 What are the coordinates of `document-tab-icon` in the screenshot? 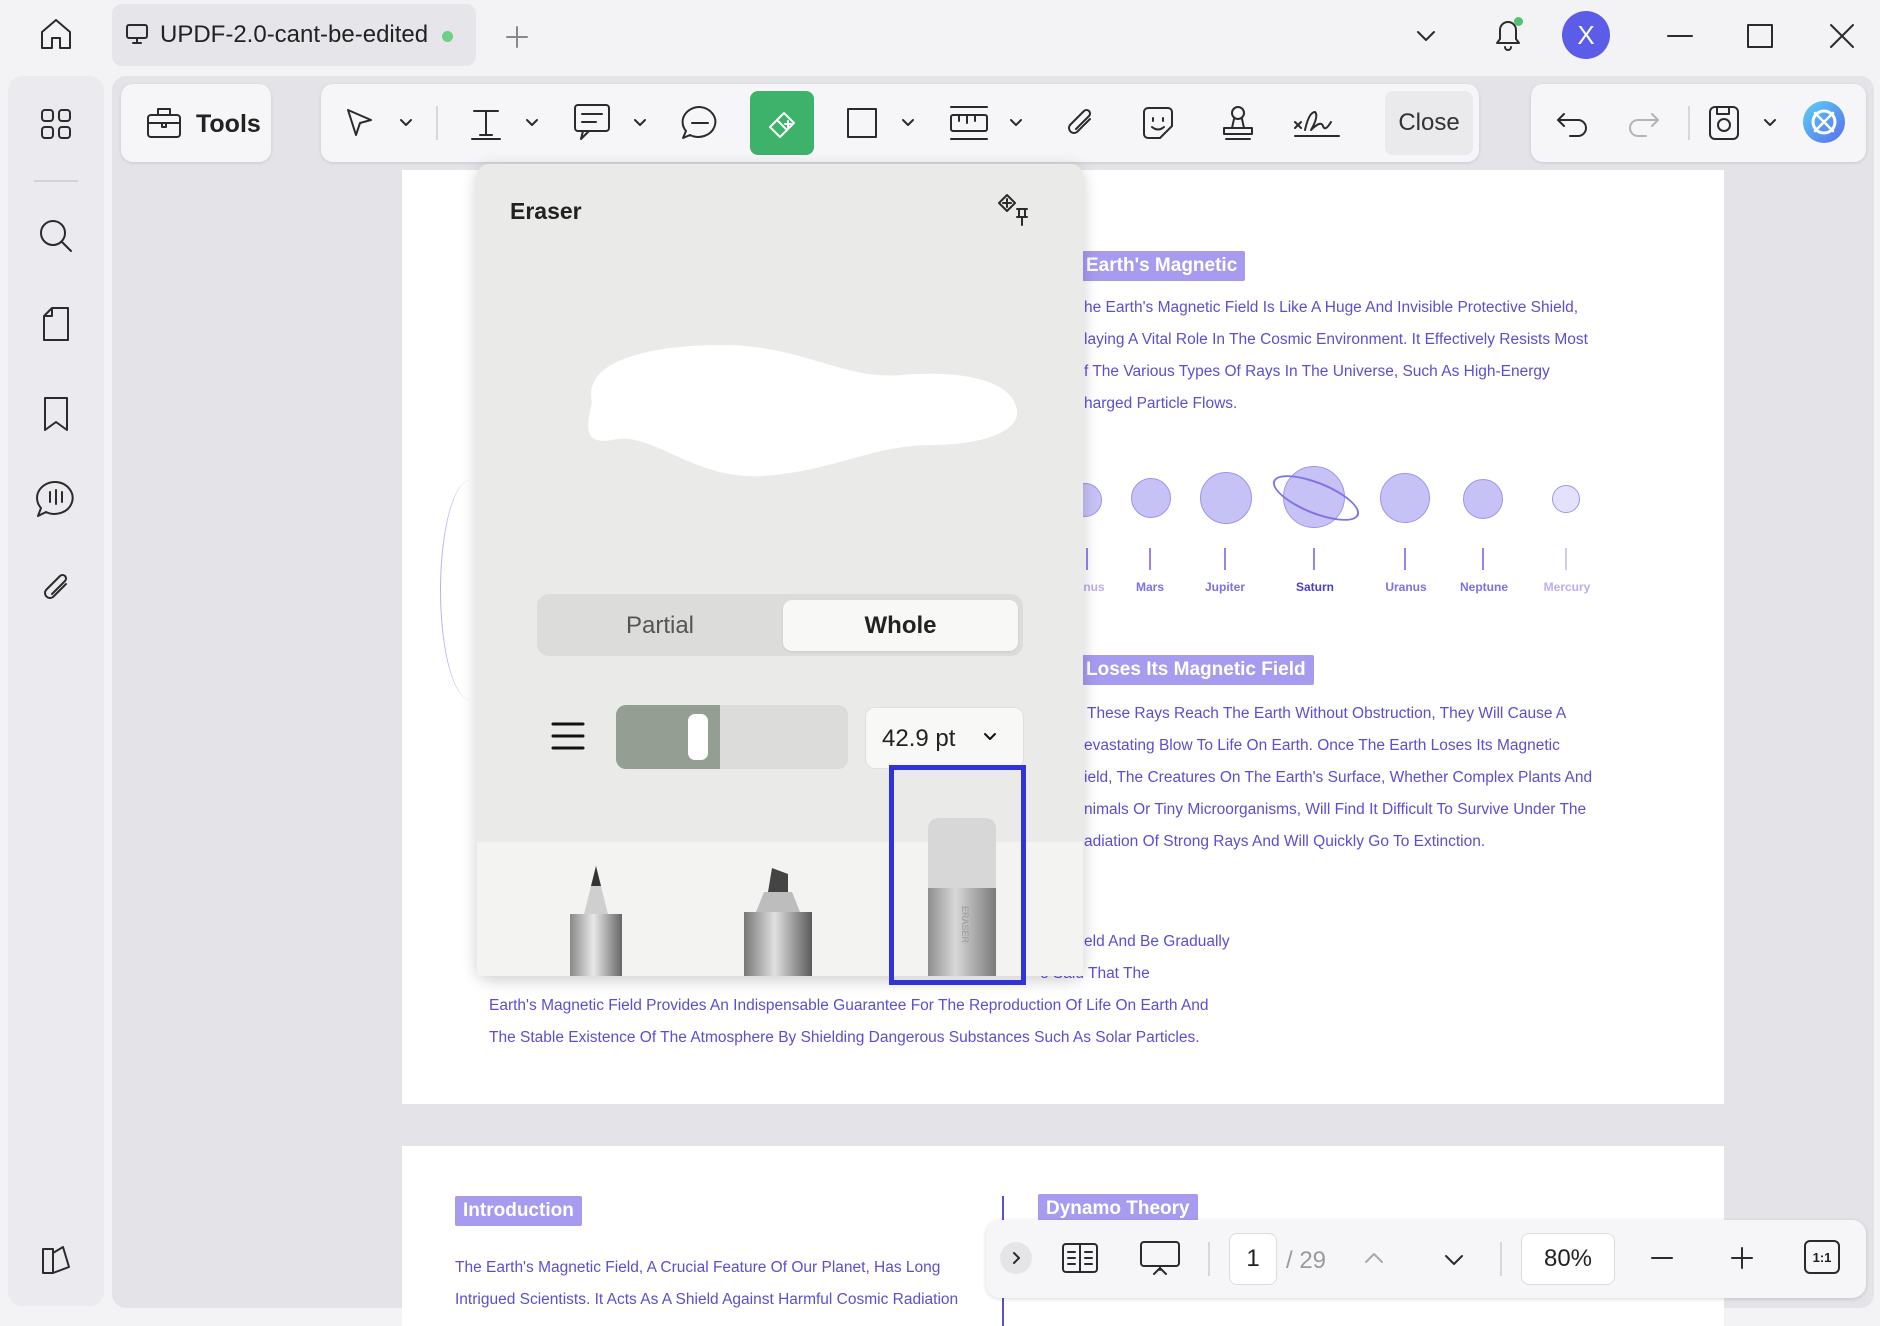 It's located at (137, 34).